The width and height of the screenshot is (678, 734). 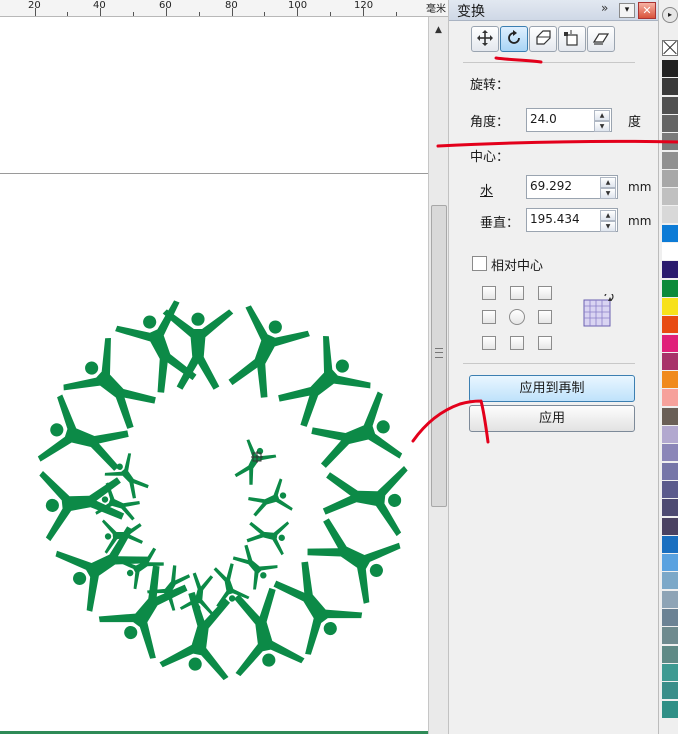 I want to click on vertical-value: 195.434, so click(x=555, y=219).